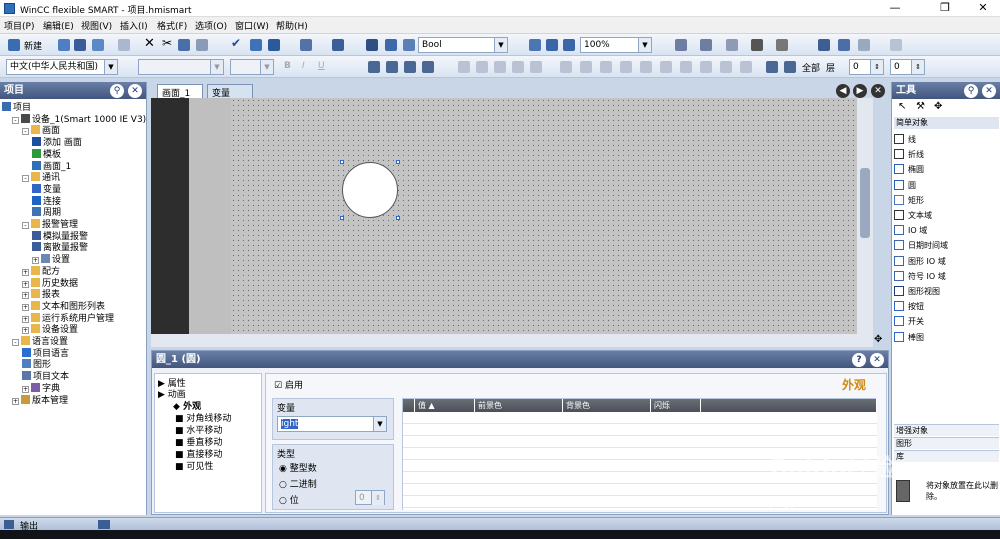  Describe the element at coordinates (910, 230) in the screenshot. I see `tool-item: IO 域` at that location.